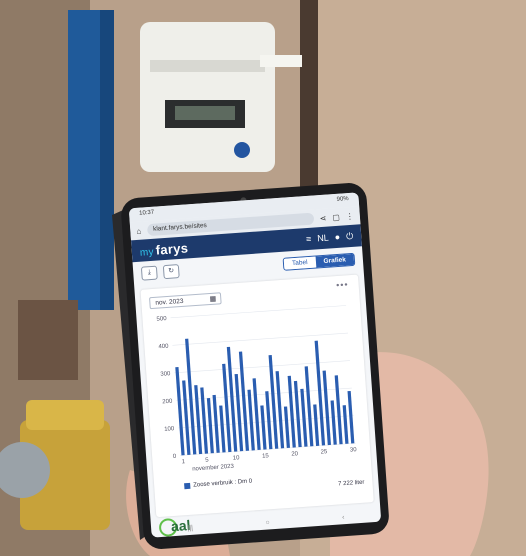 The width and height of the screenshot is (526, 556). What do you see at coordinates (350, 216) in the screenshot?
I see `menu-dots-icon: ⋮` at bounding box center [350, 216].